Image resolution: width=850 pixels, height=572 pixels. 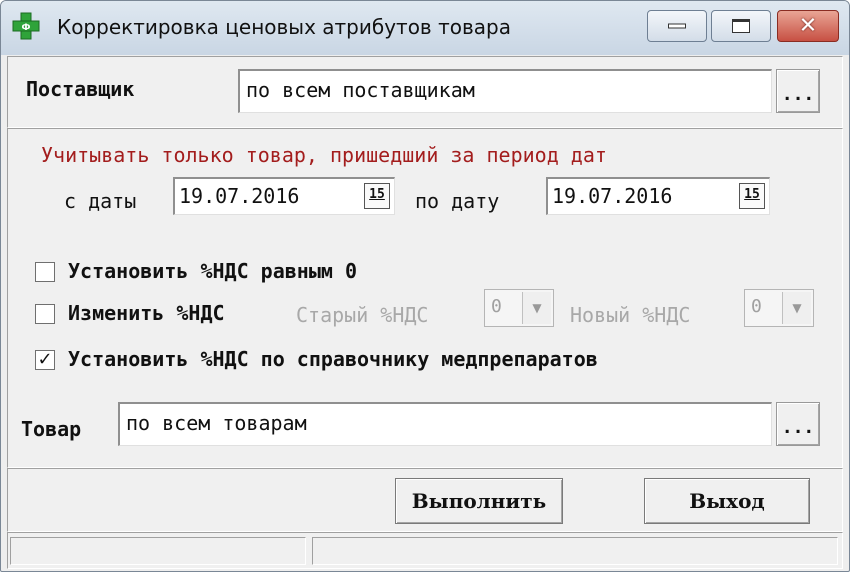 What do you see at coordinates (727, 501) in the screenshot?
I see `exit-button: Выход` at bounding box center [727, 501].